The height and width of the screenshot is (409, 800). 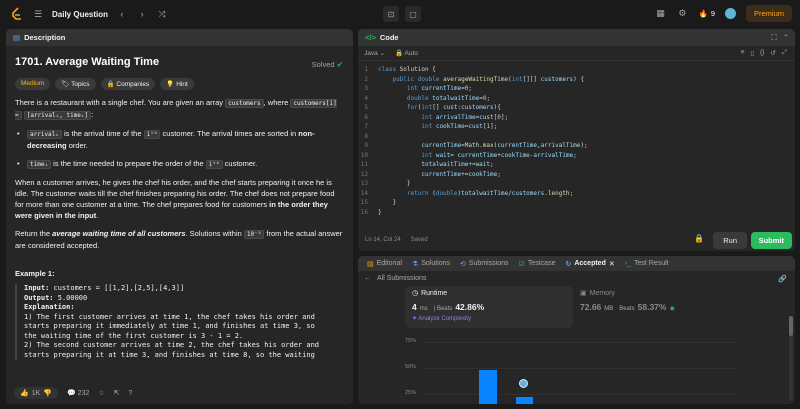 I want to click on tab-editorial: ▤ Editorial, so click(x=384, y=264).